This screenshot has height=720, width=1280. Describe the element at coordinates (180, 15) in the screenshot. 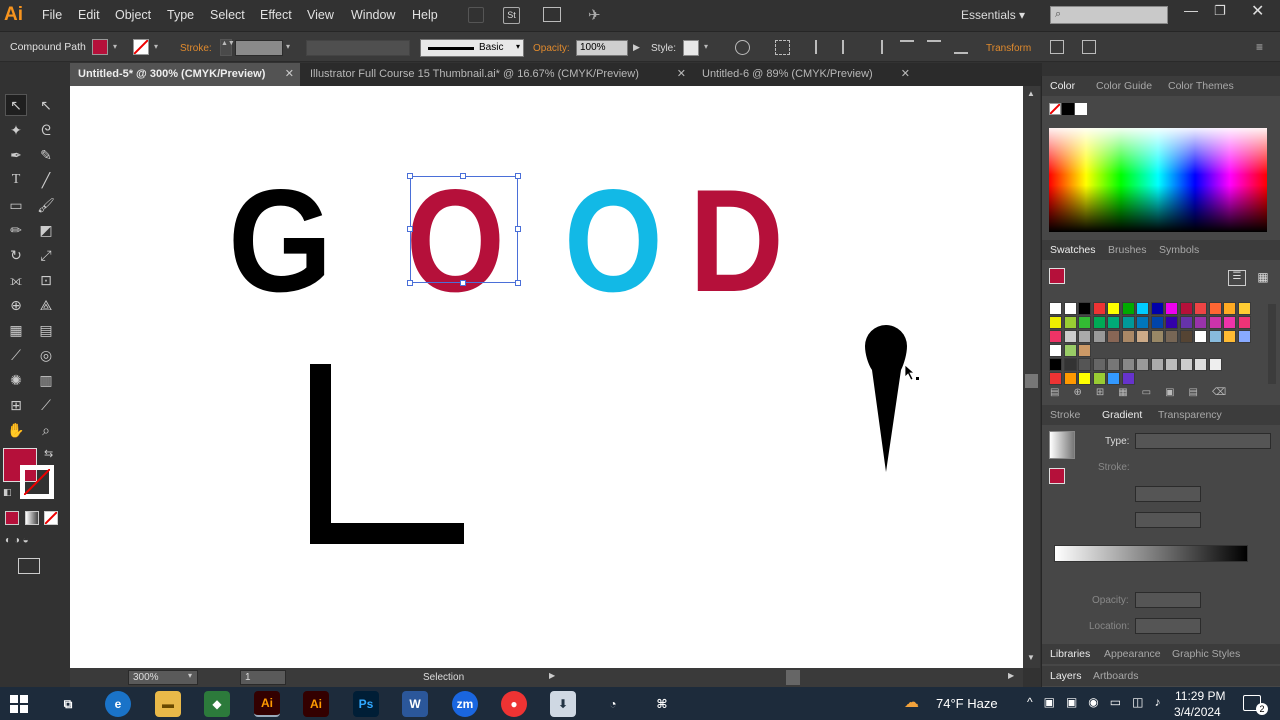

I see `menu-type: Type` at that location.